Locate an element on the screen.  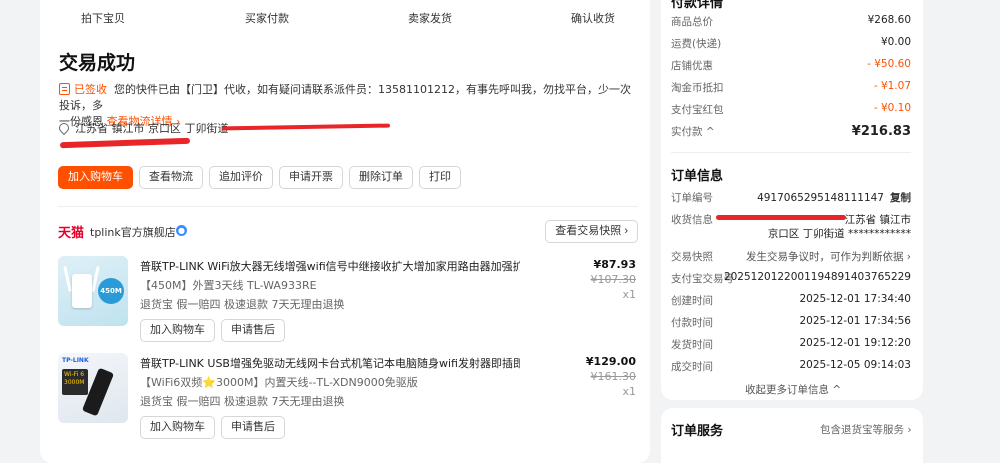
shop-name-link: tplink官方旗舰店 is located at coordinates (133, 232).